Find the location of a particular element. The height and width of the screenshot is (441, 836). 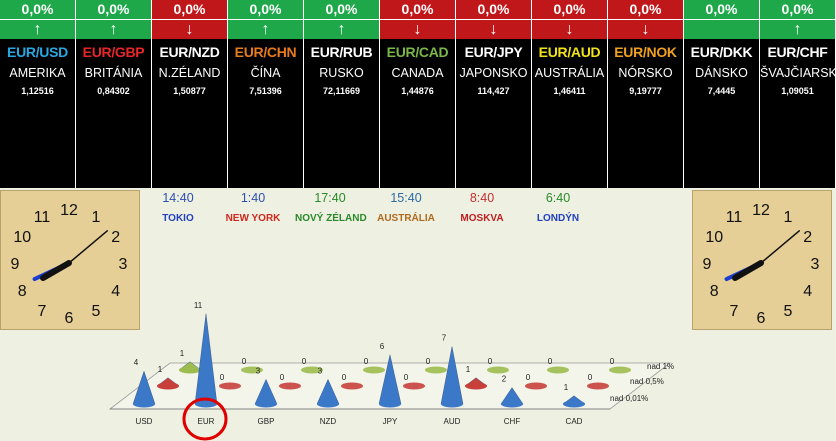

arrow-up-icon is located at coordinates (721, 29).